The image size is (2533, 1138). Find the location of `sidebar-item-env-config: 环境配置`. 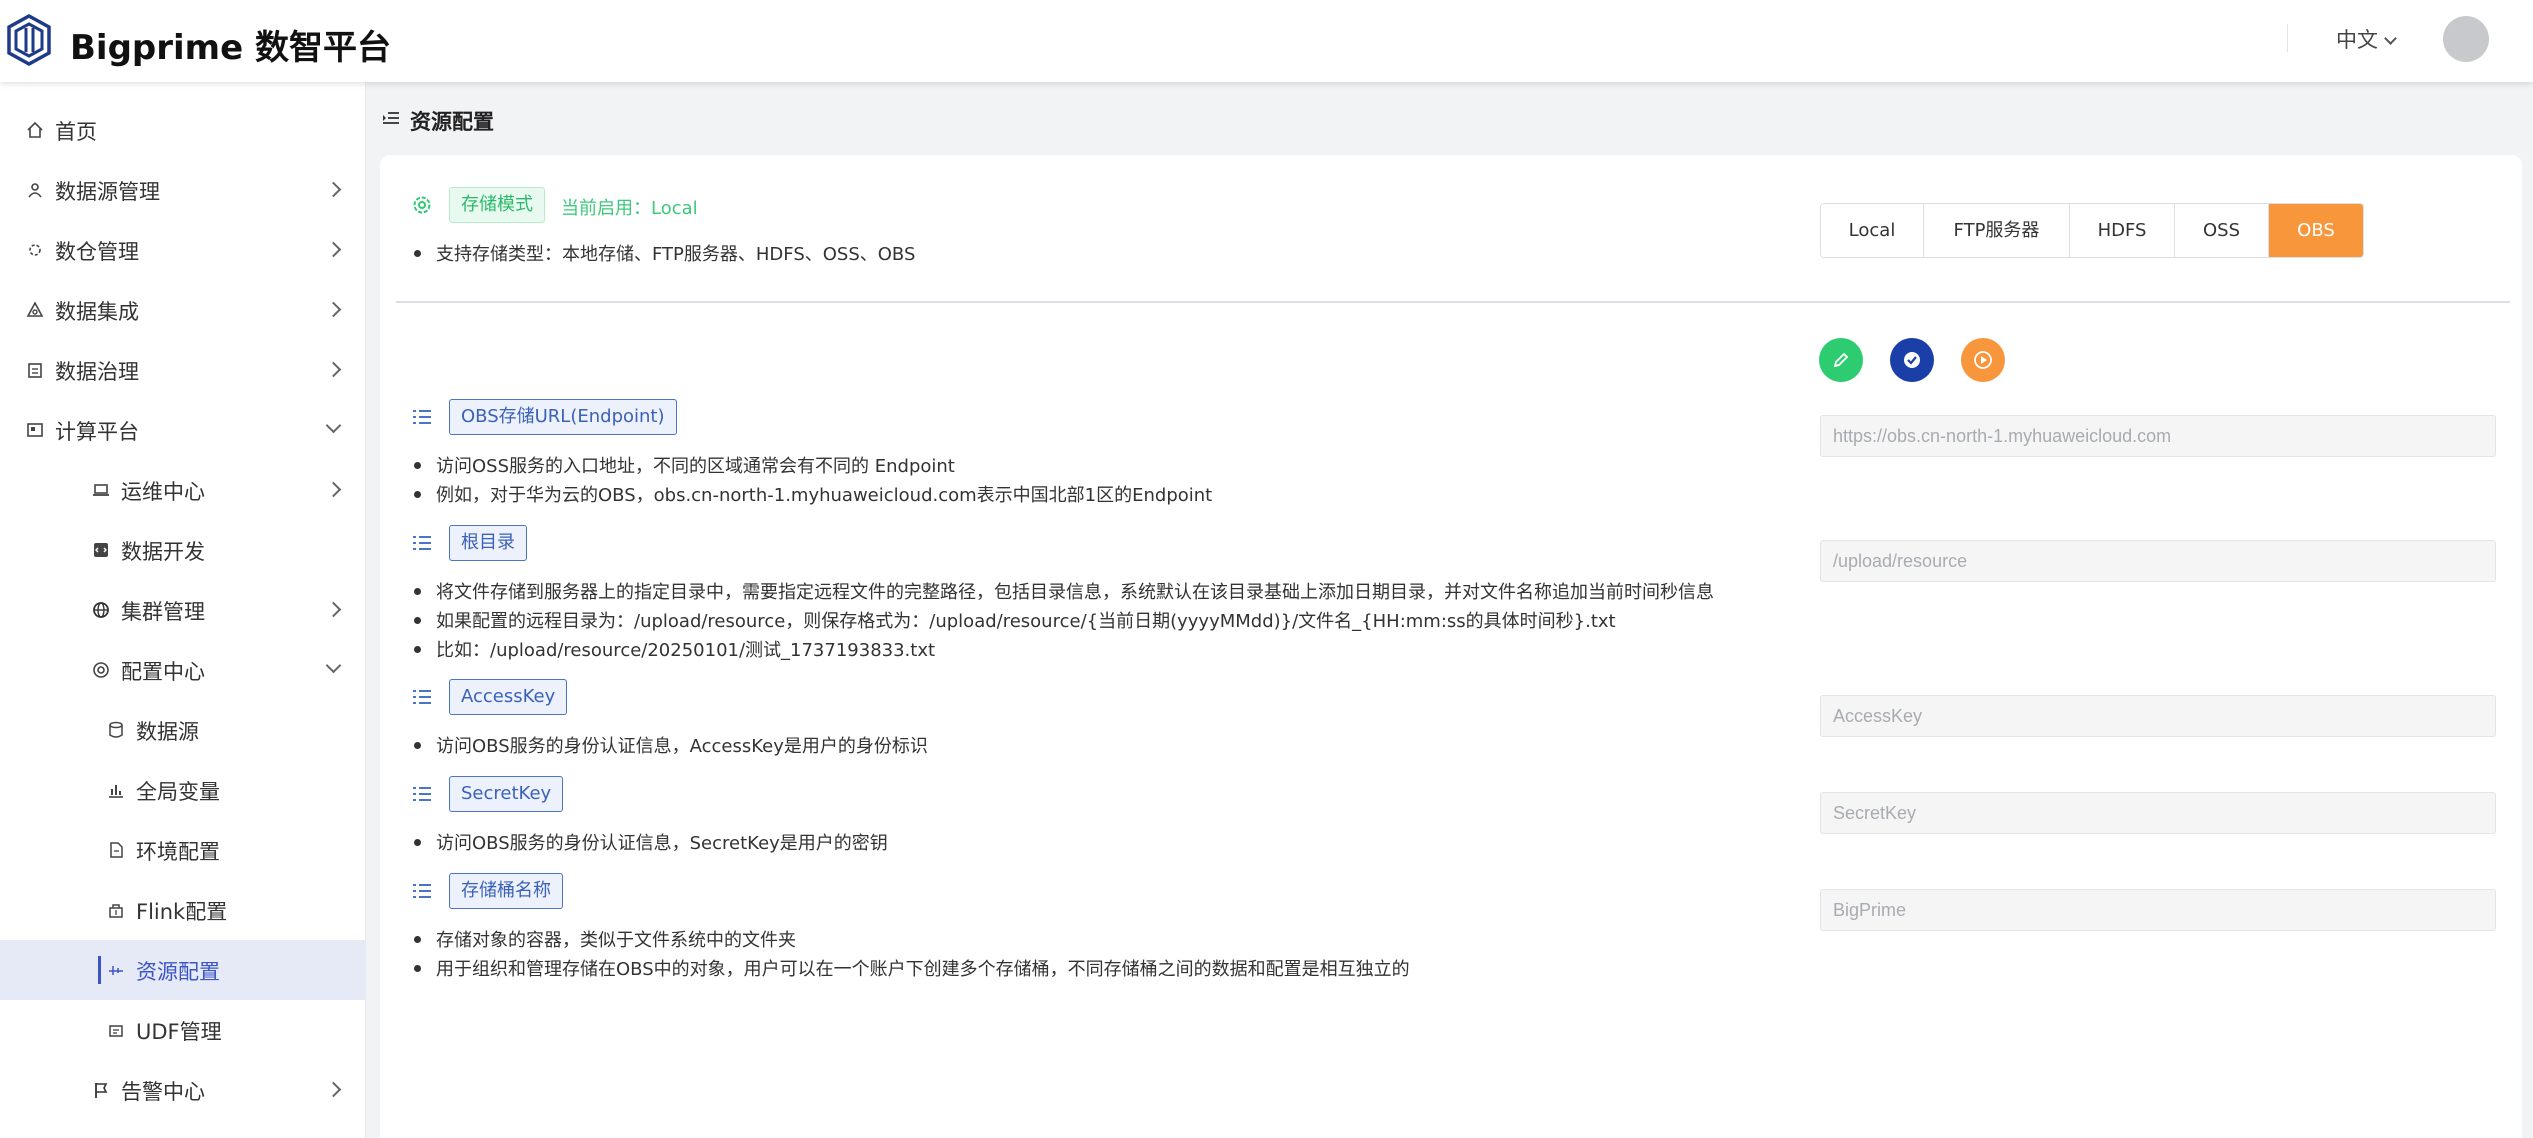

sidebar-item-env-config: 环境配置 is located at coordinates (183, 850).